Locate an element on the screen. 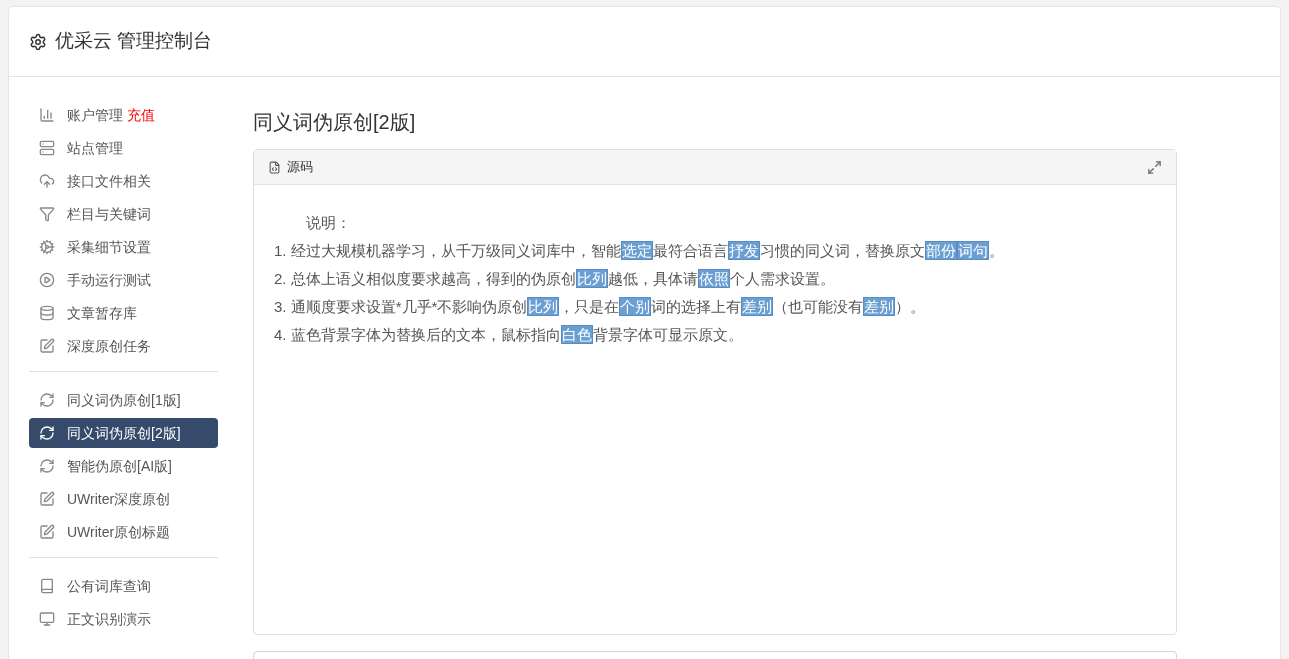 This screenshot has width=1289, height=659. monitor-icon is located at coordinates (47, 619).